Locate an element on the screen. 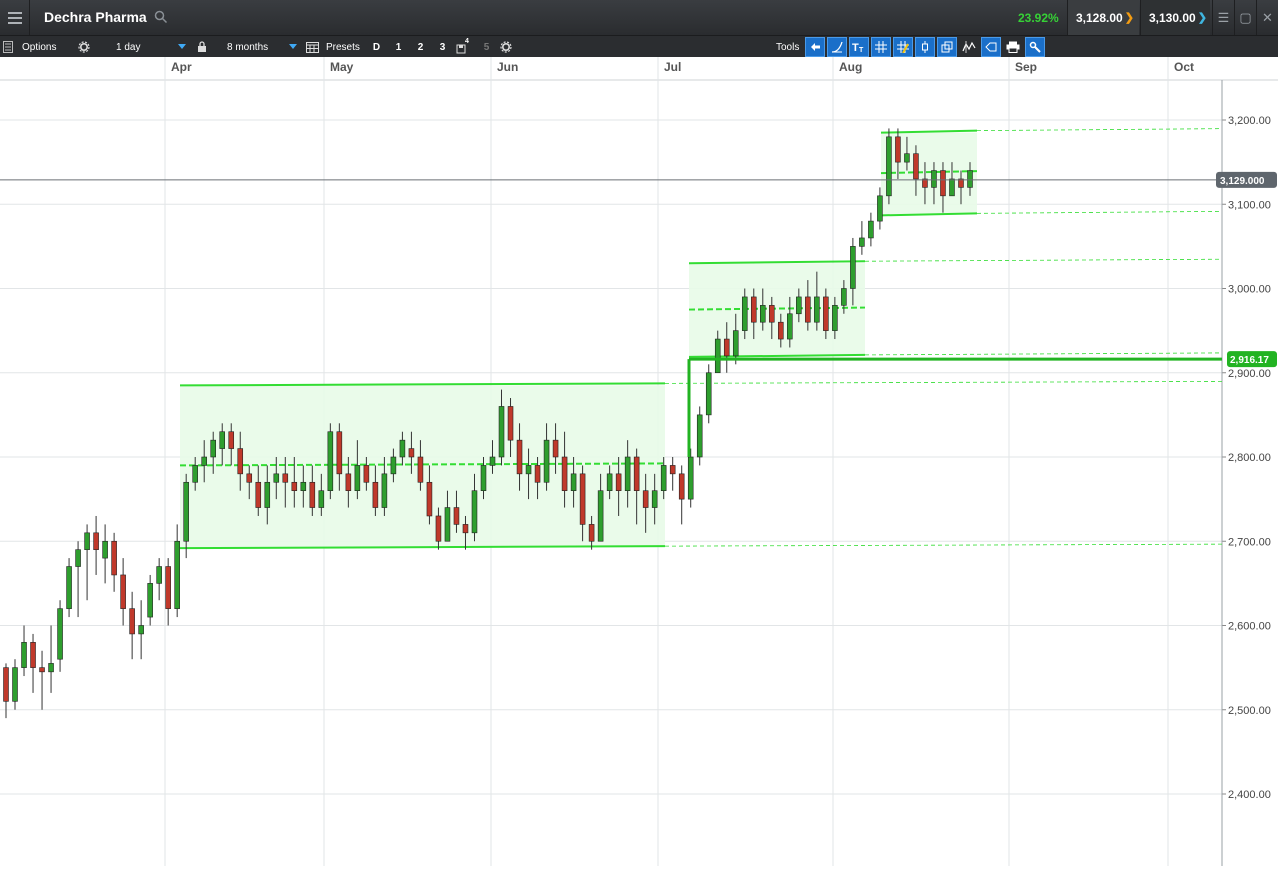 The width and height of the screenshot is (1278, 871). tag-tool-icon is located at coordinates (991, 47).